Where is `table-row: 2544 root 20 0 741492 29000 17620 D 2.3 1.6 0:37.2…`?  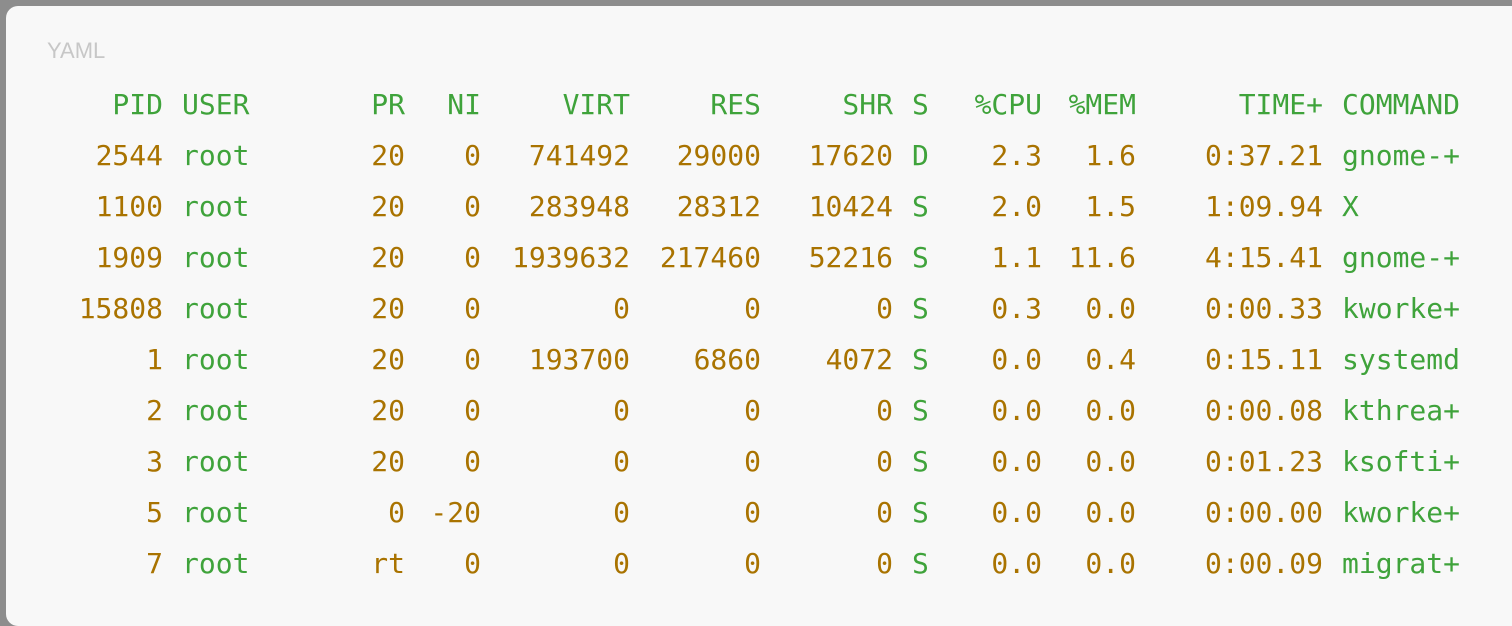 table-row: 2544 root 20 0 741492 29000 17620 D 2.3 1.6 0:37.2… is located at coordinates (759, 155).